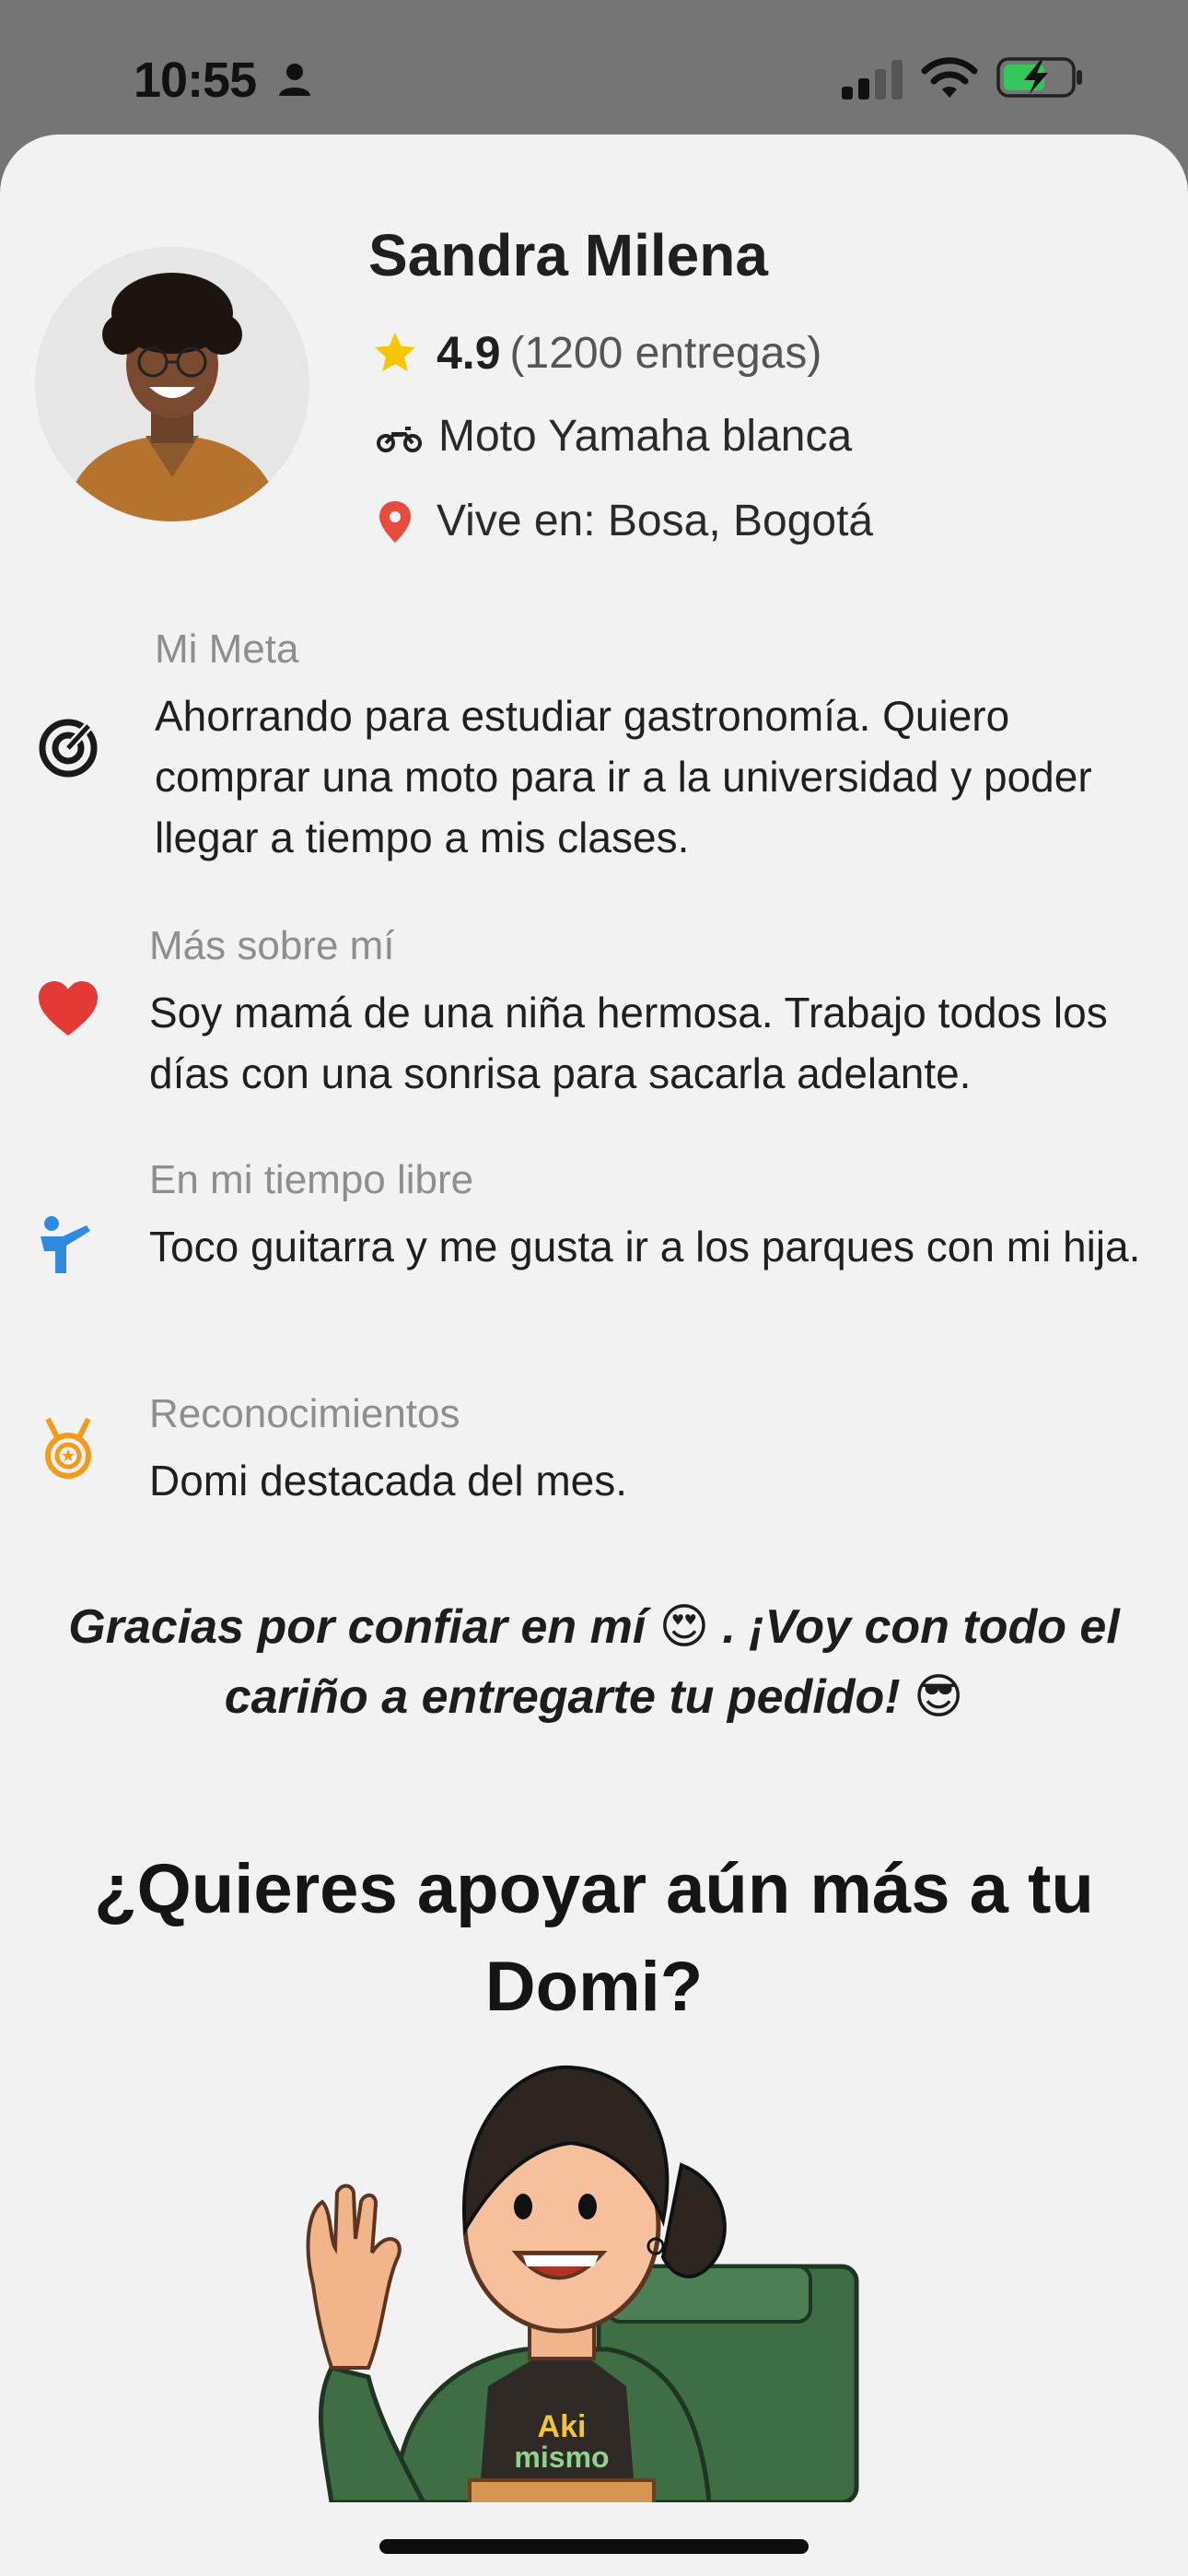  I want to click on status-time: 10:55, so click(195, 80).